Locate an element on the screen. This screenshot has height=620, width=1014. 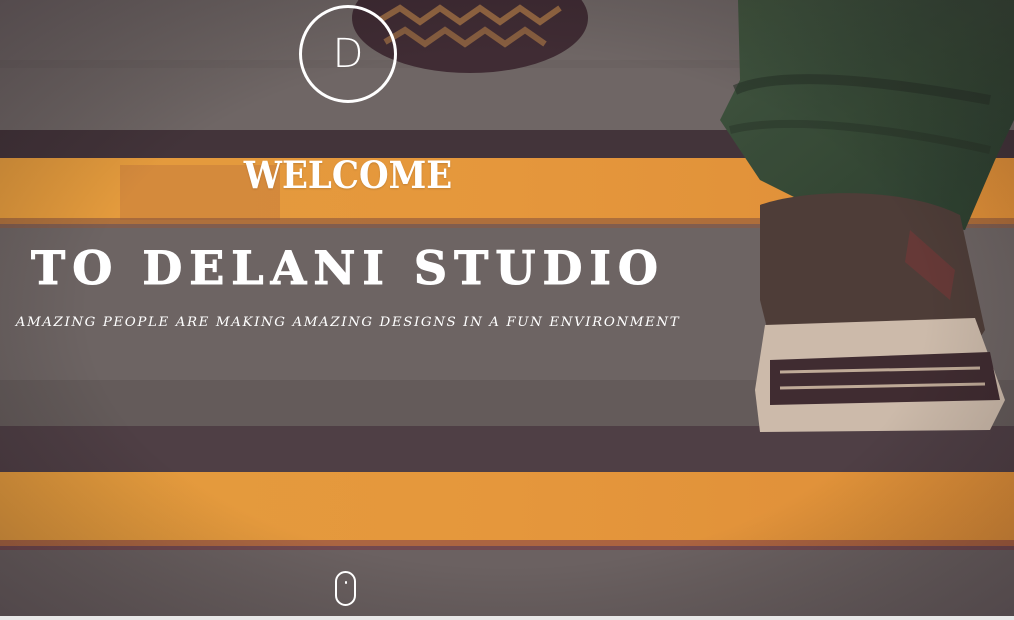
logo: D is located at coordinates (348, 54).